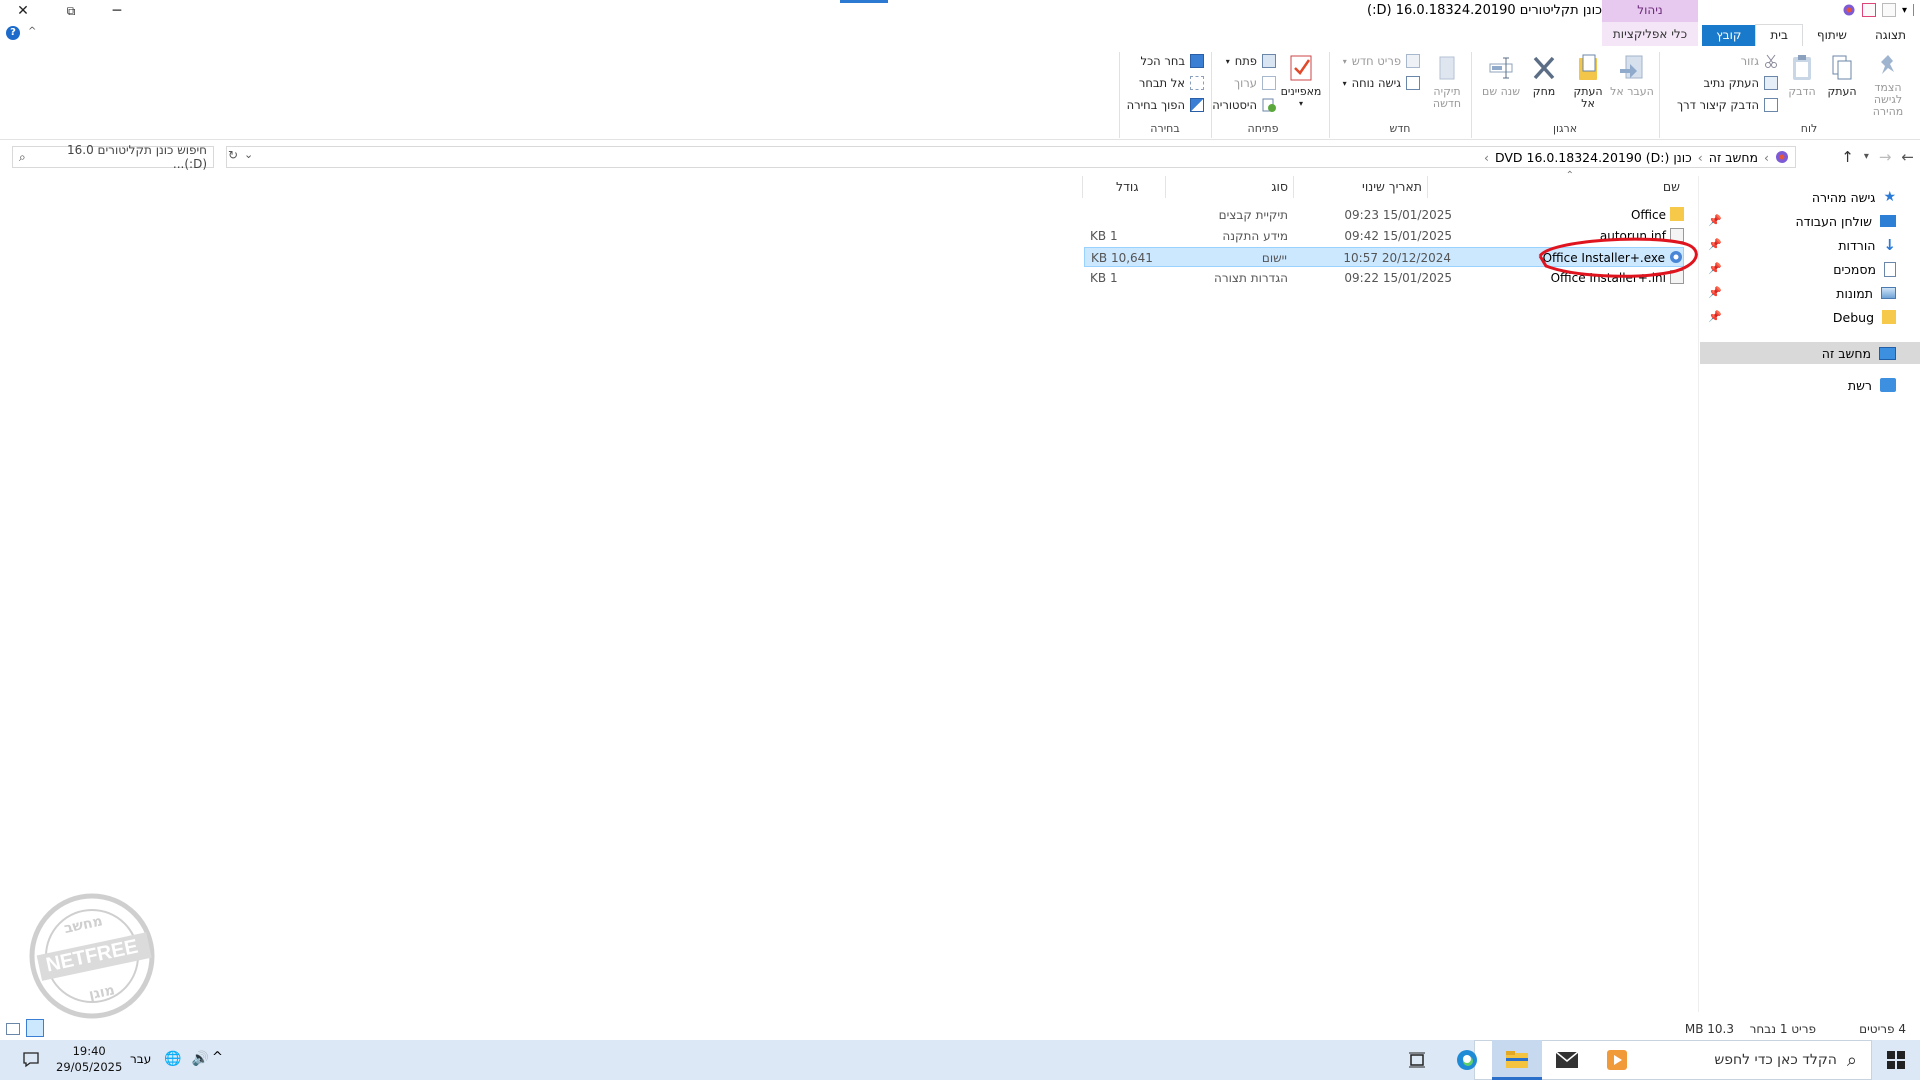 This screenshot has height=1080, width=1920. I want to click on new-folder-button: תיקיה חדשה, so click(1447, 85).